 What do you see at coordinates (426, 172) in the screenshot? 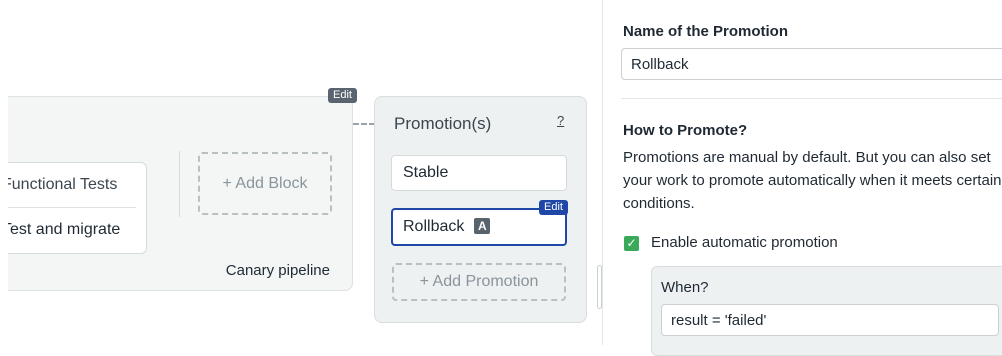
I see `promotion-label: Stable` at bounding box center [426, 172].